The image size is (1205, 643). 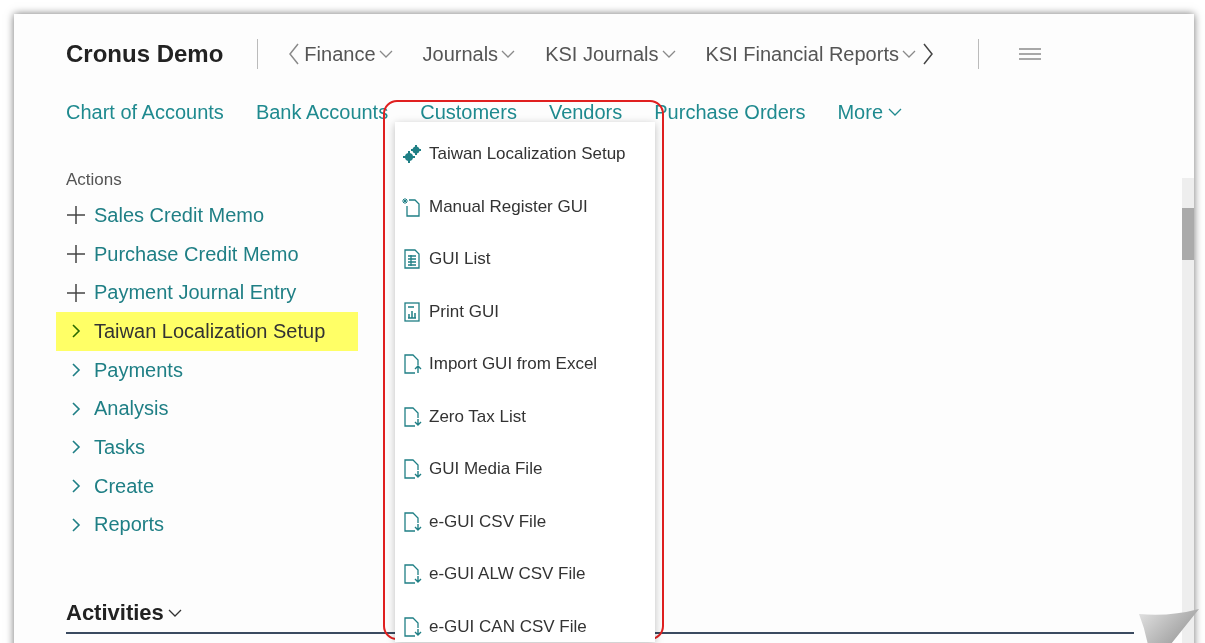 I want to click on new-document-icon, so click(x=412, y=206).